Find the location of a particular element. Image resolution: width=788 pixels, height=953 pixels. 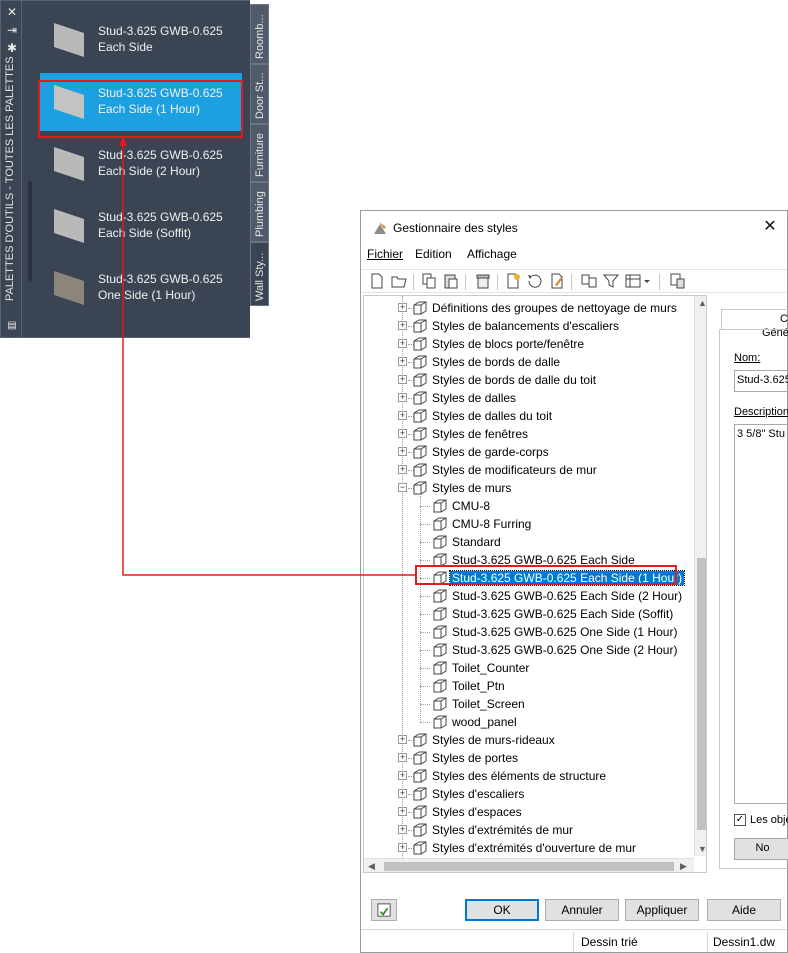

apply-button: Appliquer is located at coordinates (662, 910).